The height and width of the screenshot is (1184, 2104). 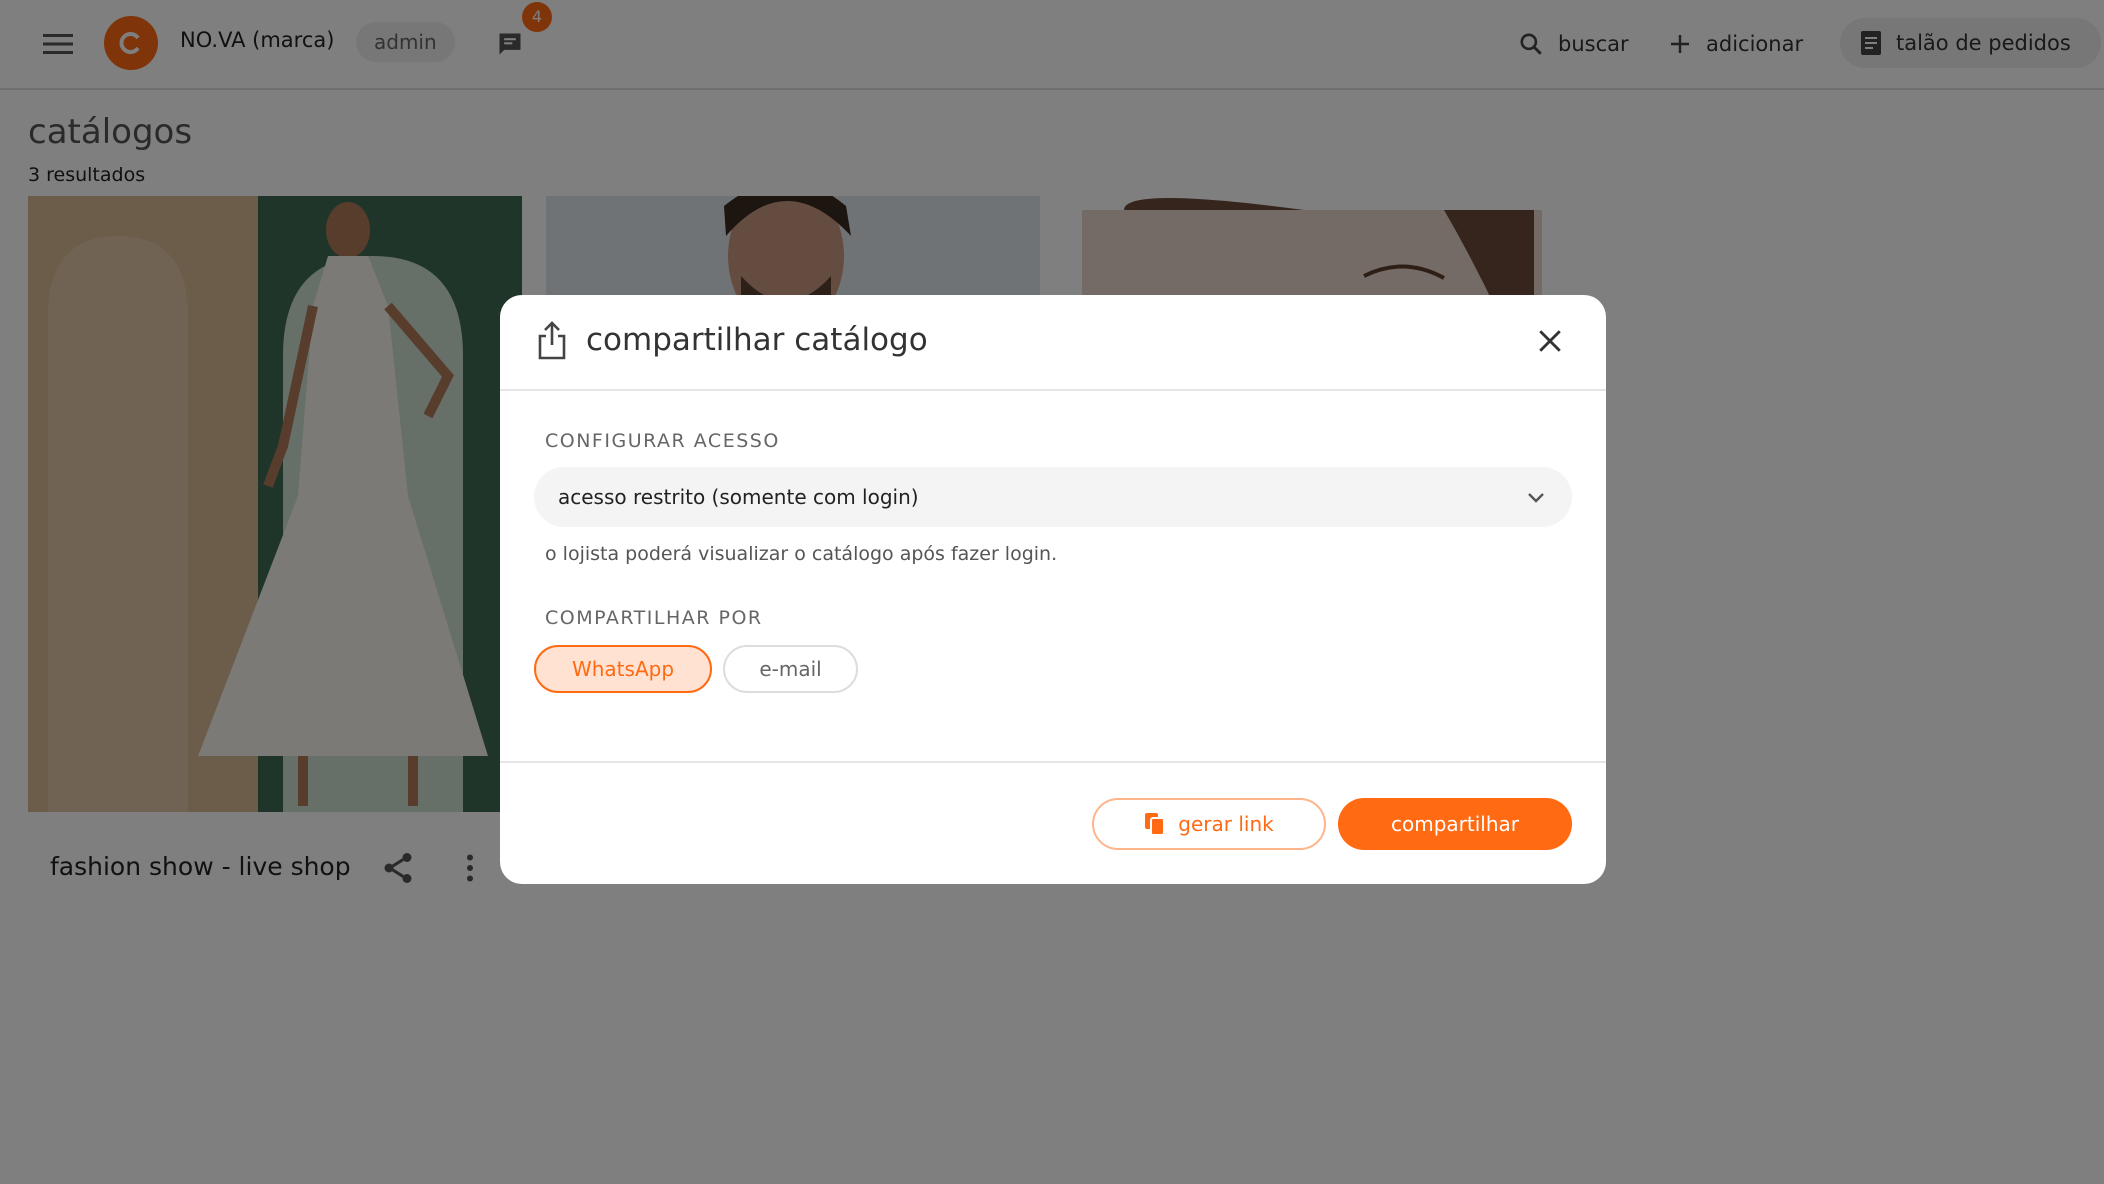 I want to click on generate-link-button: gerar link, so click(x=1209, y=824).